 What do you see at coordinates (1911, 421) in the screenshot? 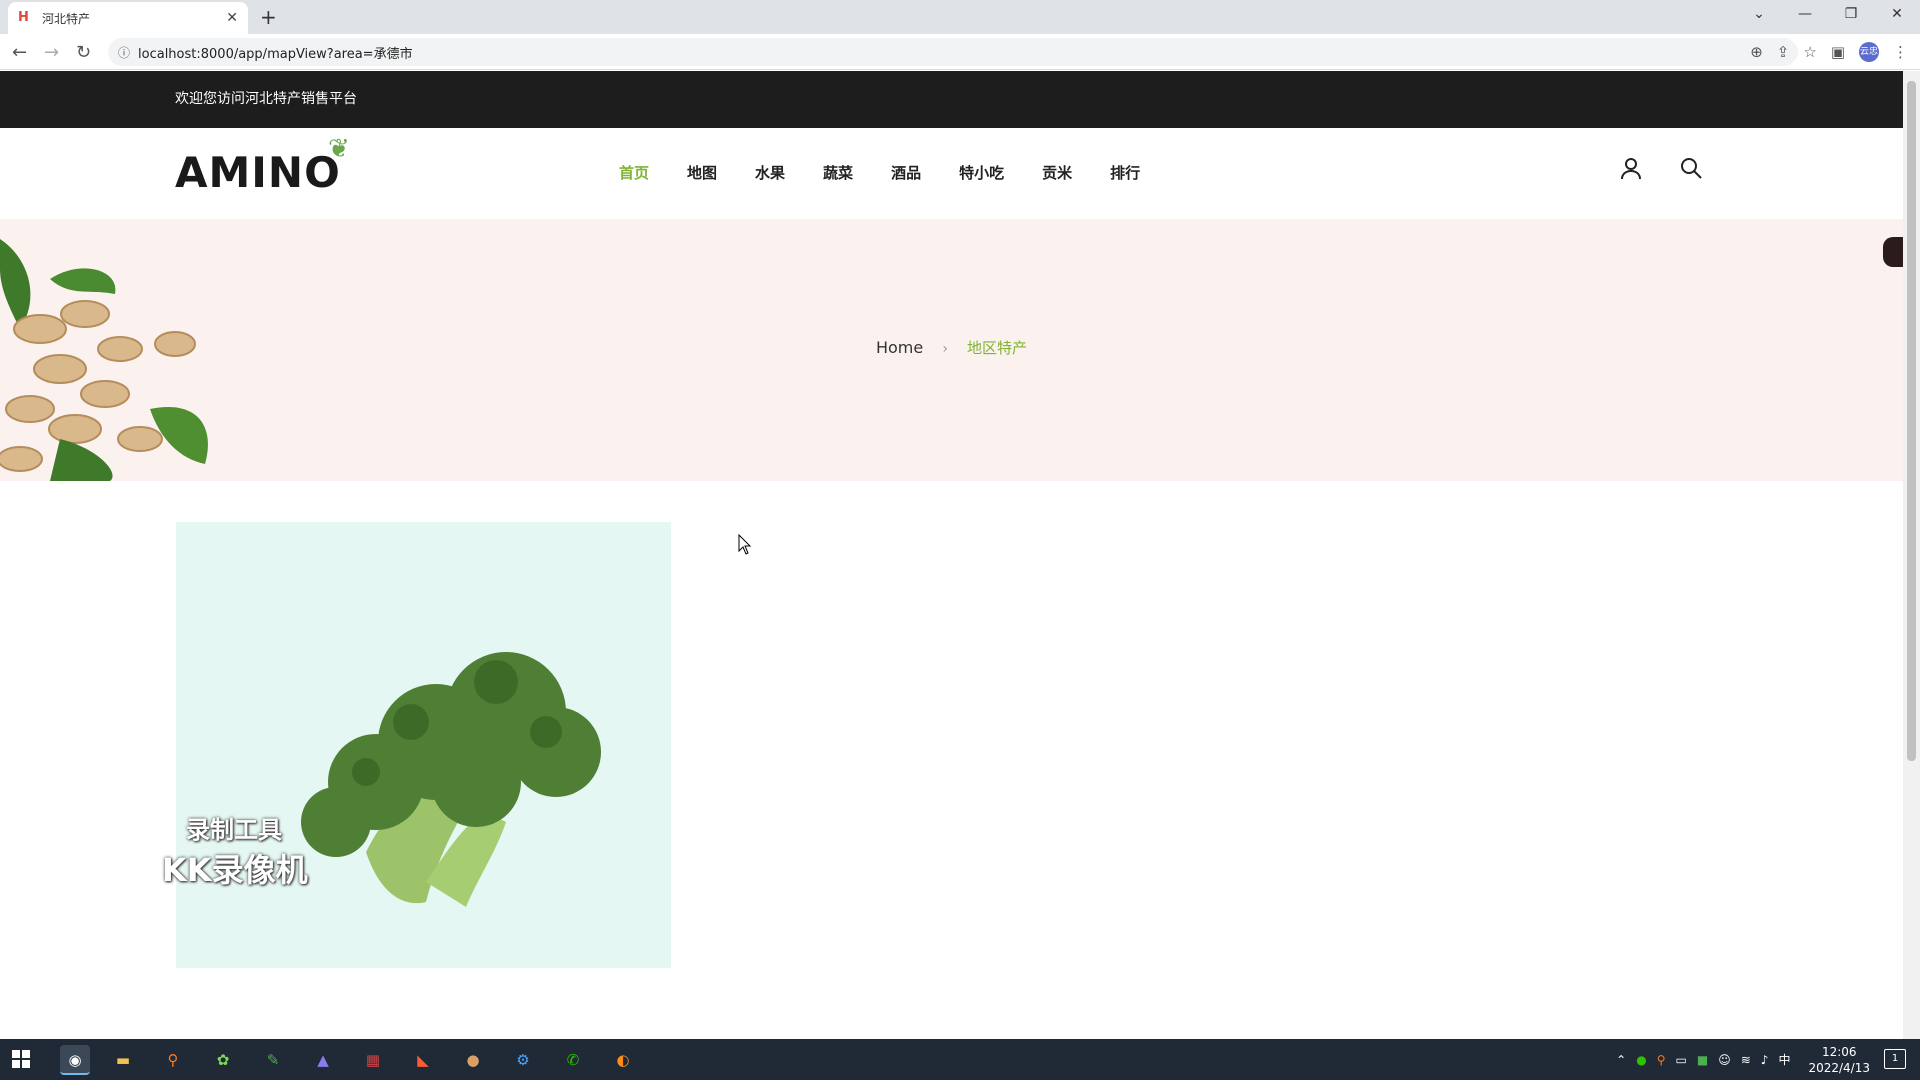
I see `scrollbar-thumb` at bounding box center [1911, 421].